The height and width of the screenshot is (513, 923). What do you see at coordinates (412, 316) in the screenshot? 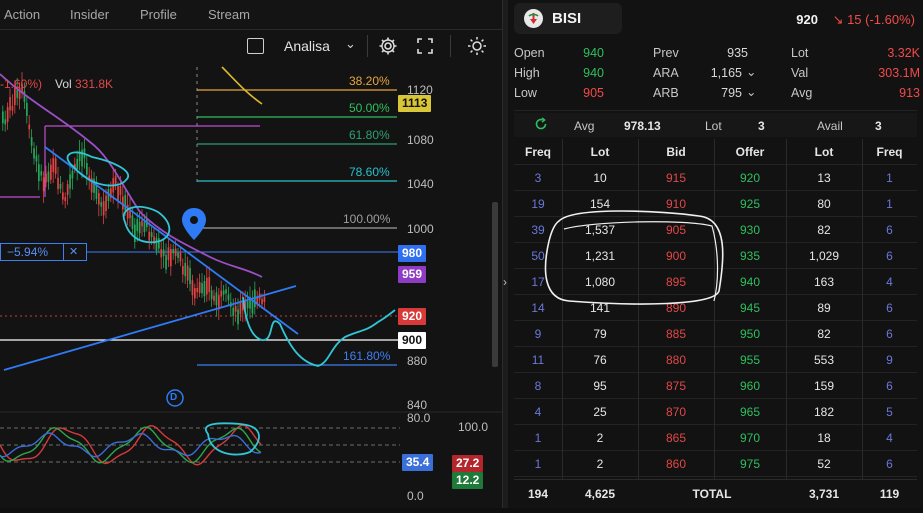
I see `price-chip-920: 920` at bounding box center [412, 316].